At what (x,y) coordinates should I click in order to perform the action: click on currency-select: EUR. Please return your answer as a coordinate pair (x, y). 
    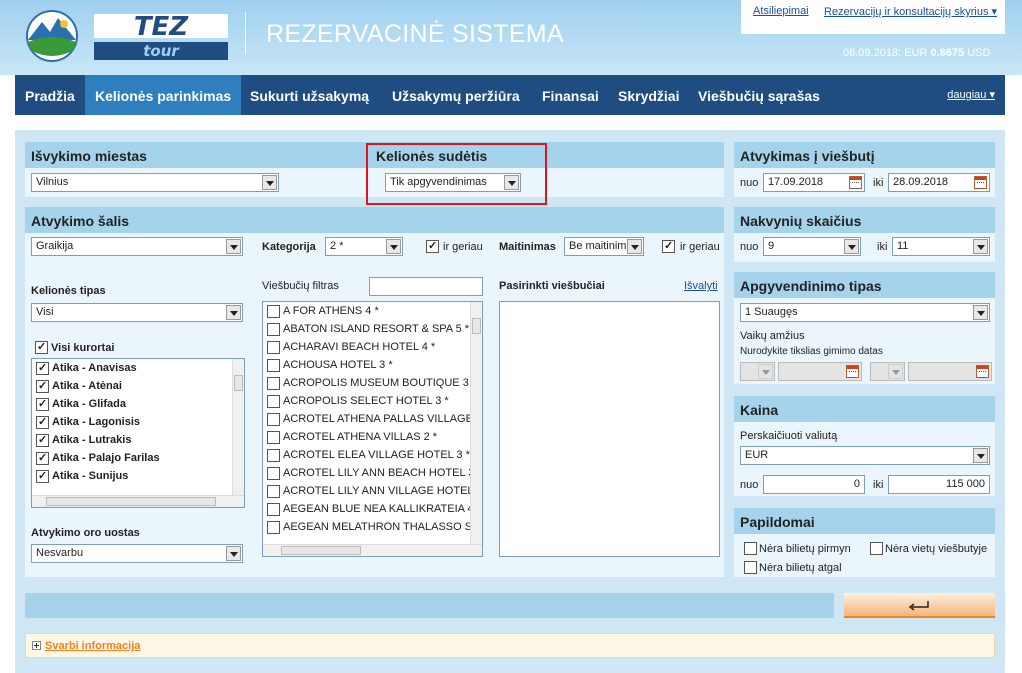
    Looking at the image, I should click on (865, 455).